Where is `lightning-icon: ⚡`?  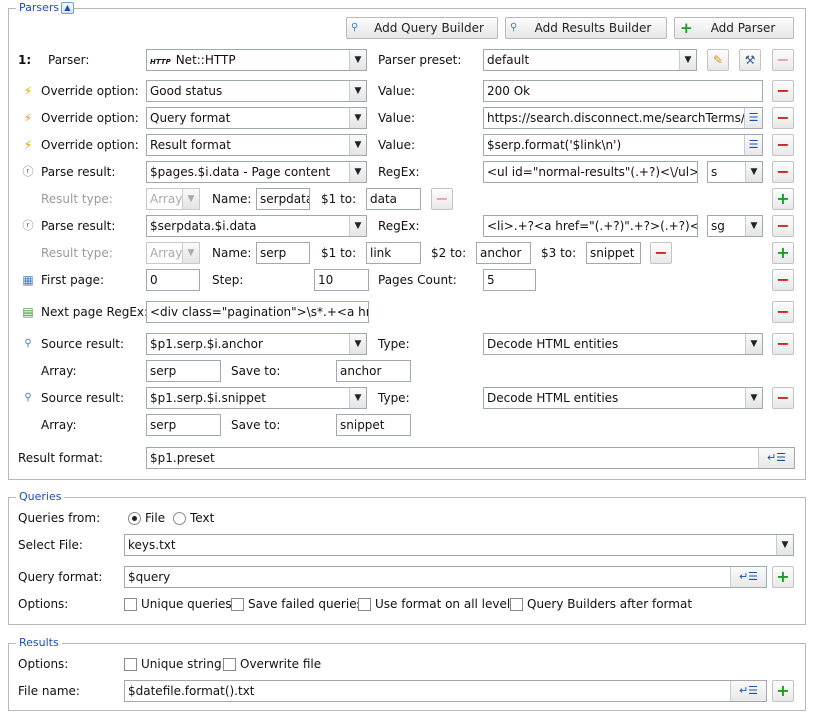 lightning-icon: ⚡ is located at coordinates (28, 118).